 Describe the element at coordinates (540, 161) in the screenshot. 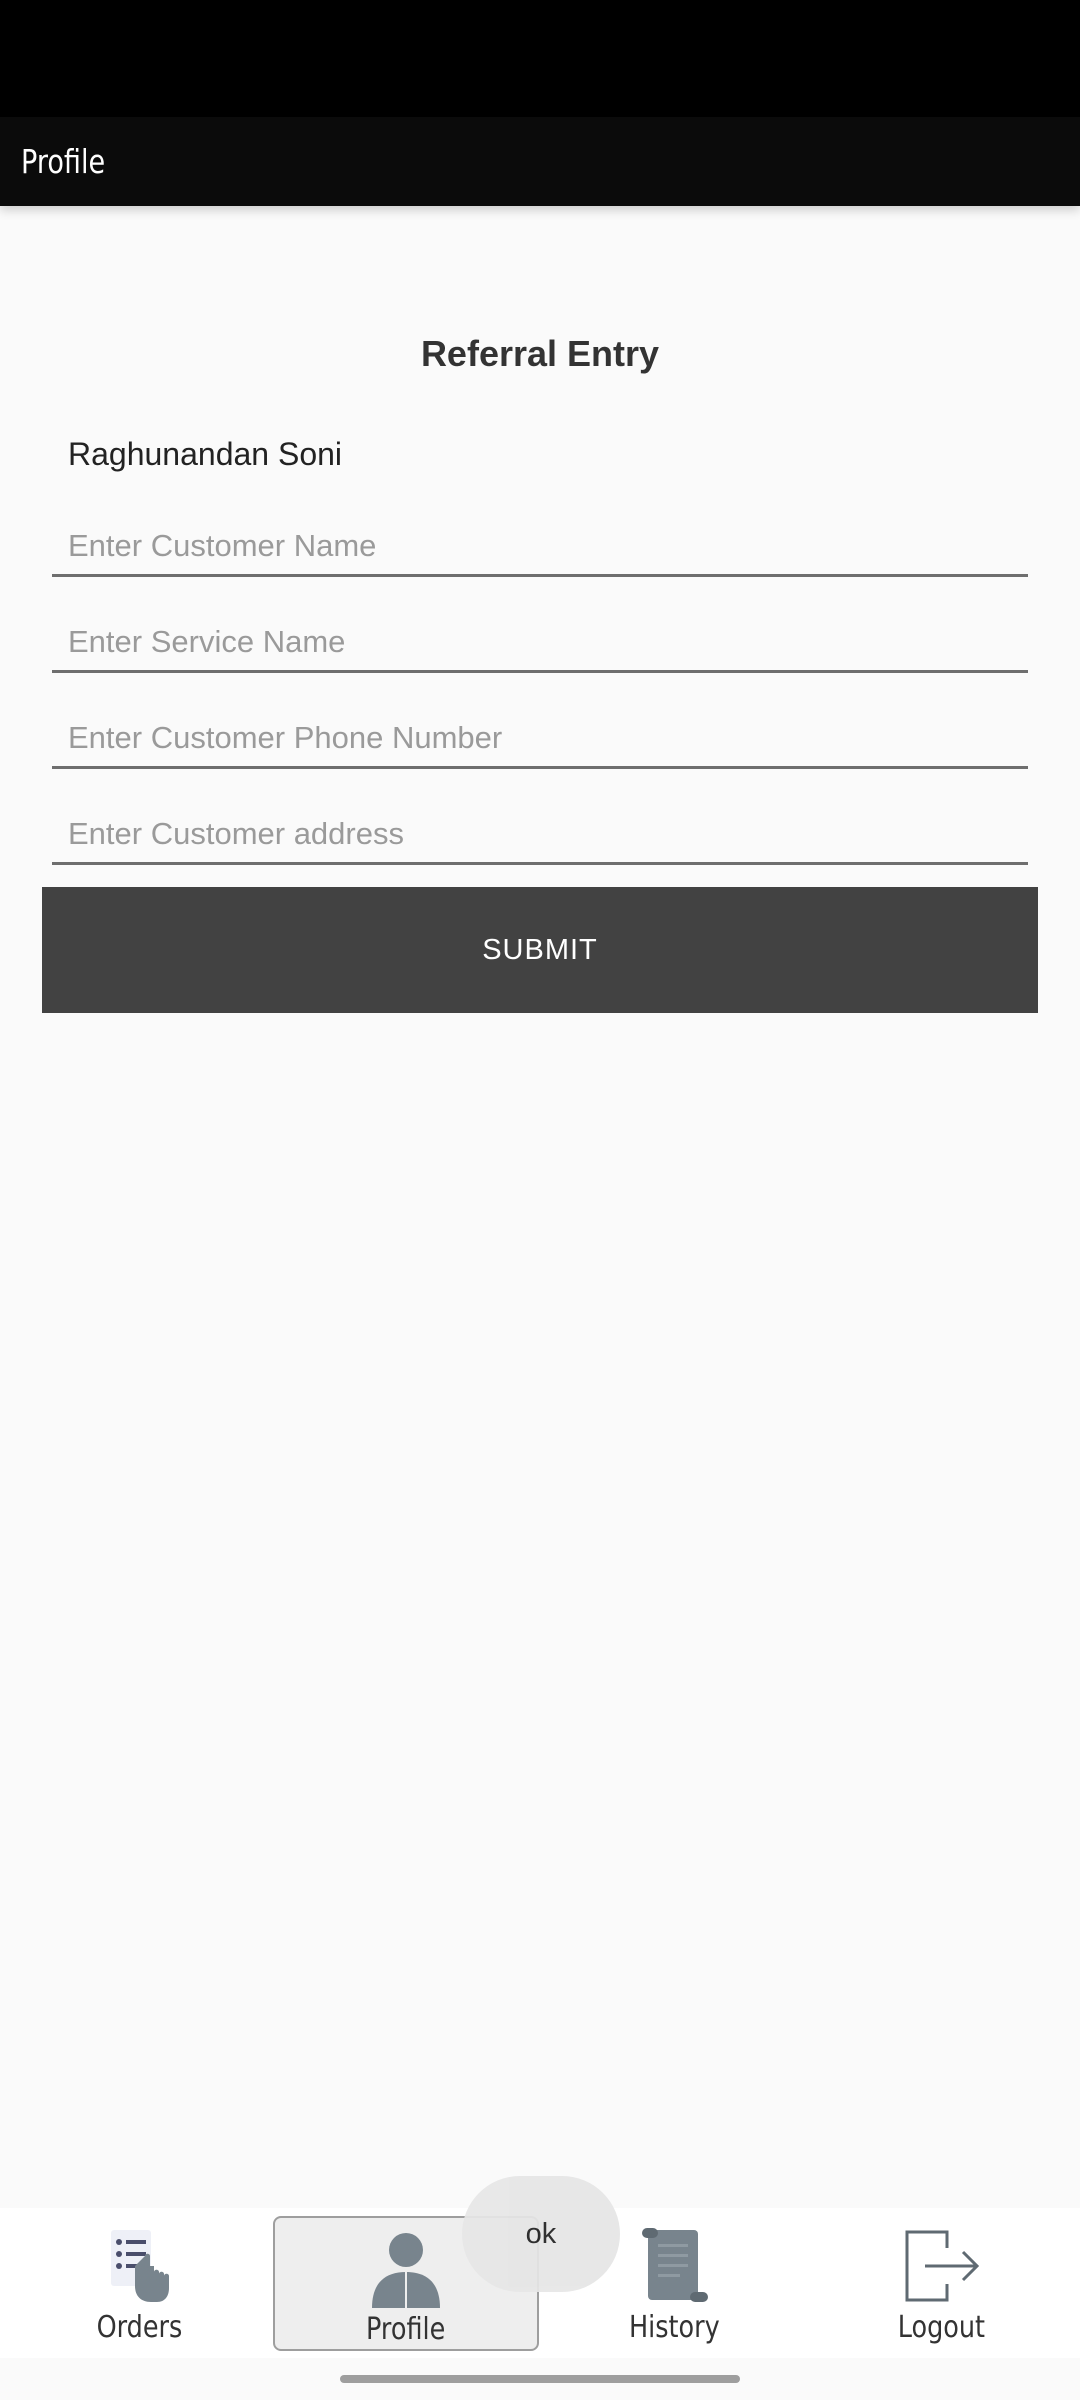

I see `app-bar: Profile` at that location.